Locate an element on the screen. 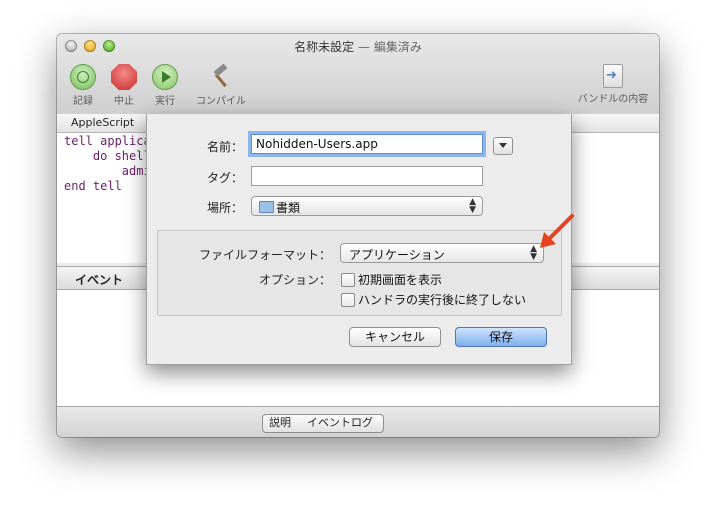 The image size is (716, 517). format-label: ファイルフォーマット： is located at coordinates (264, 255).